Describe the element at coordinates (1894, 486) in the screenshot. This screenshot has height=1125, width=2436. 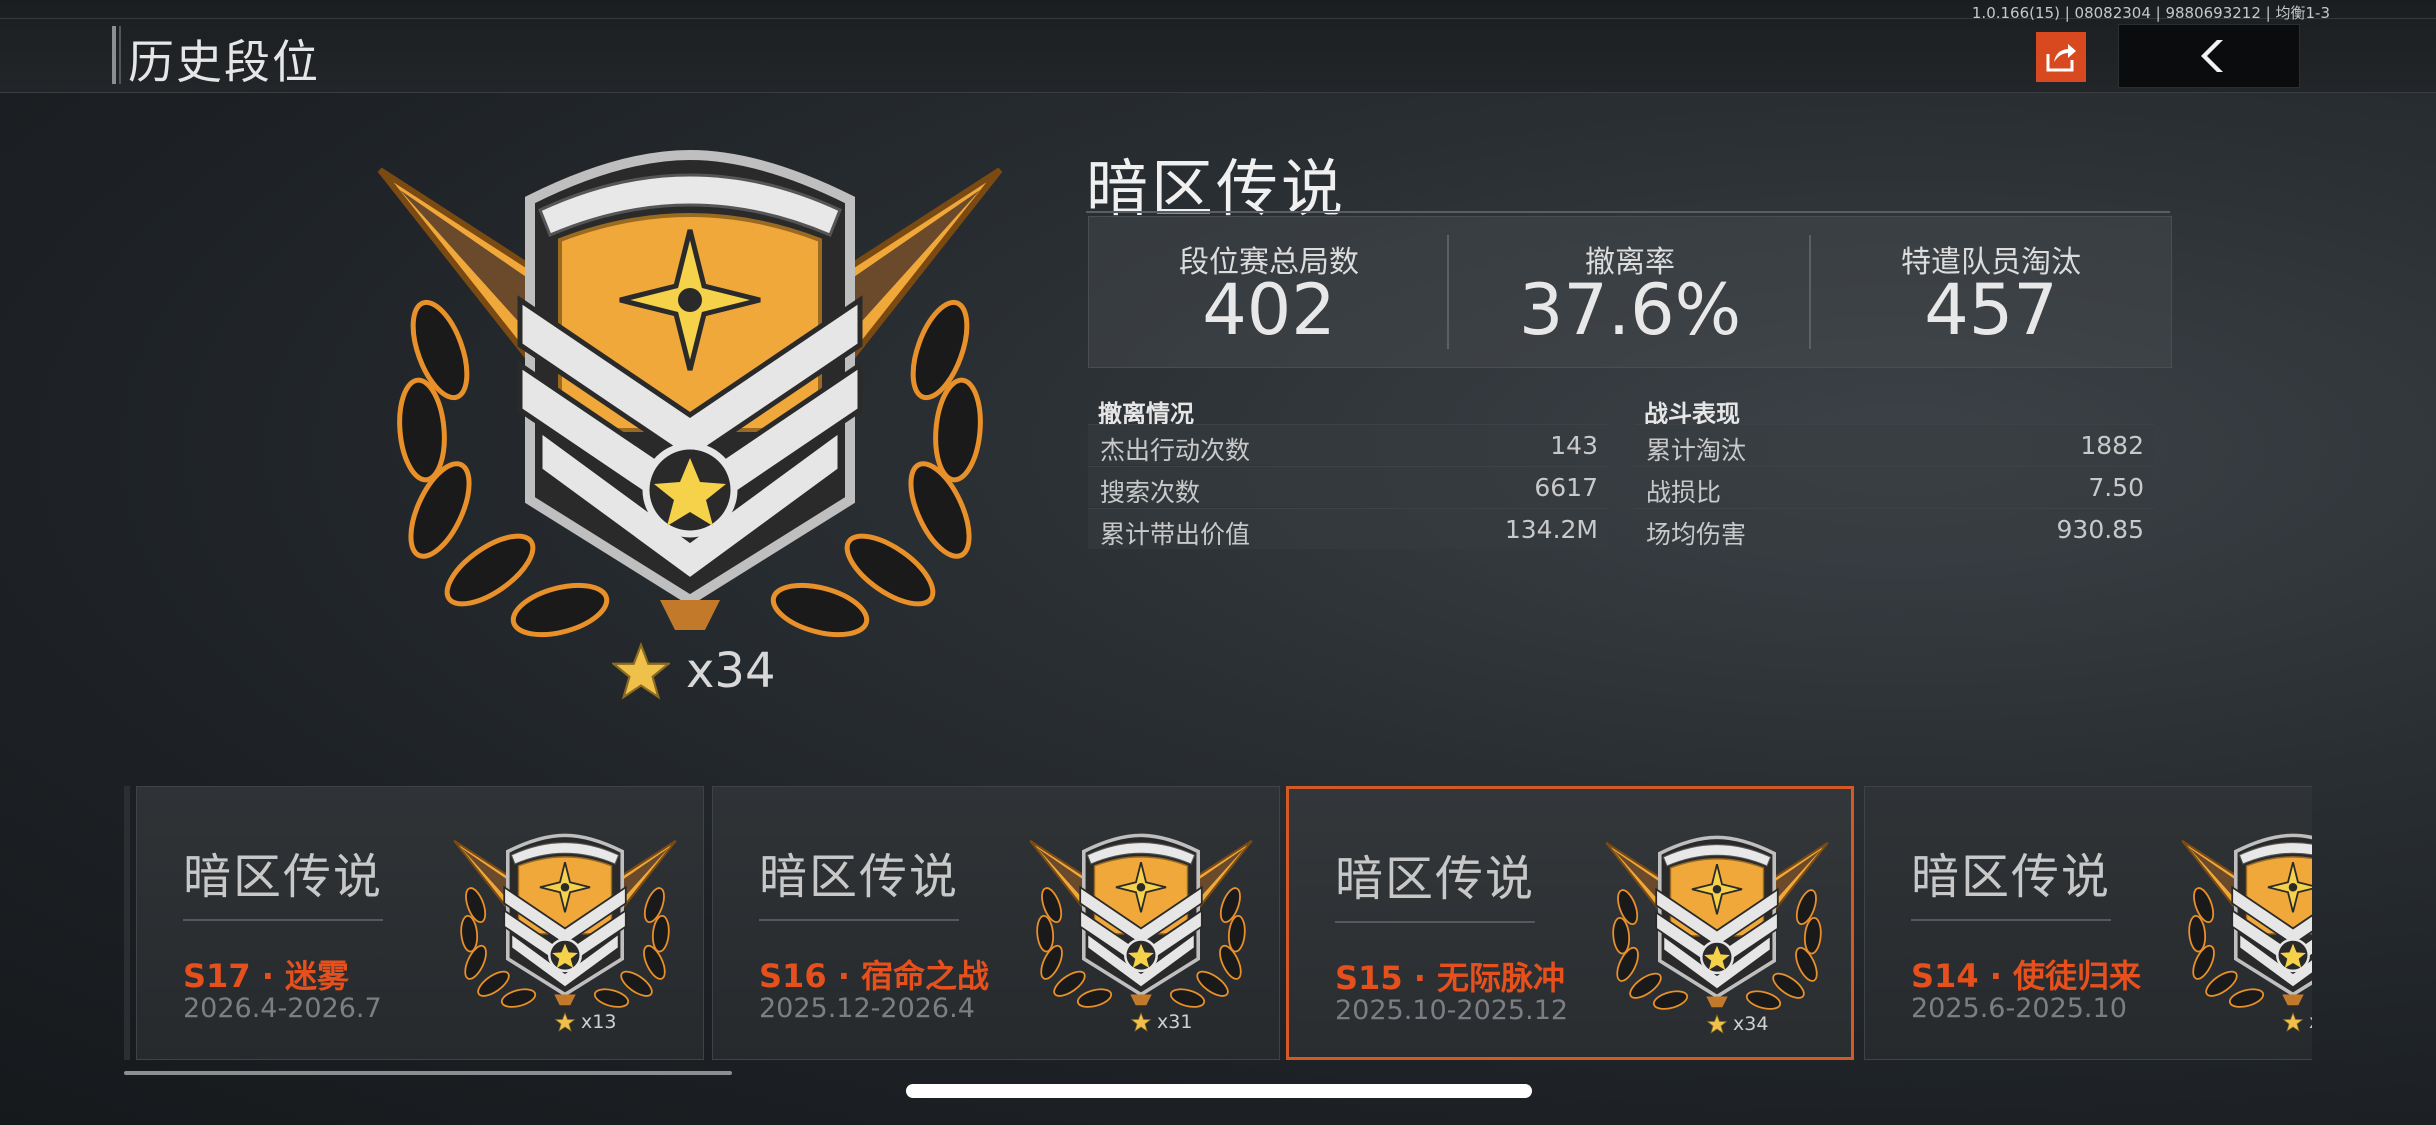
I see `combat-row: 战损比 7.50` at that location.